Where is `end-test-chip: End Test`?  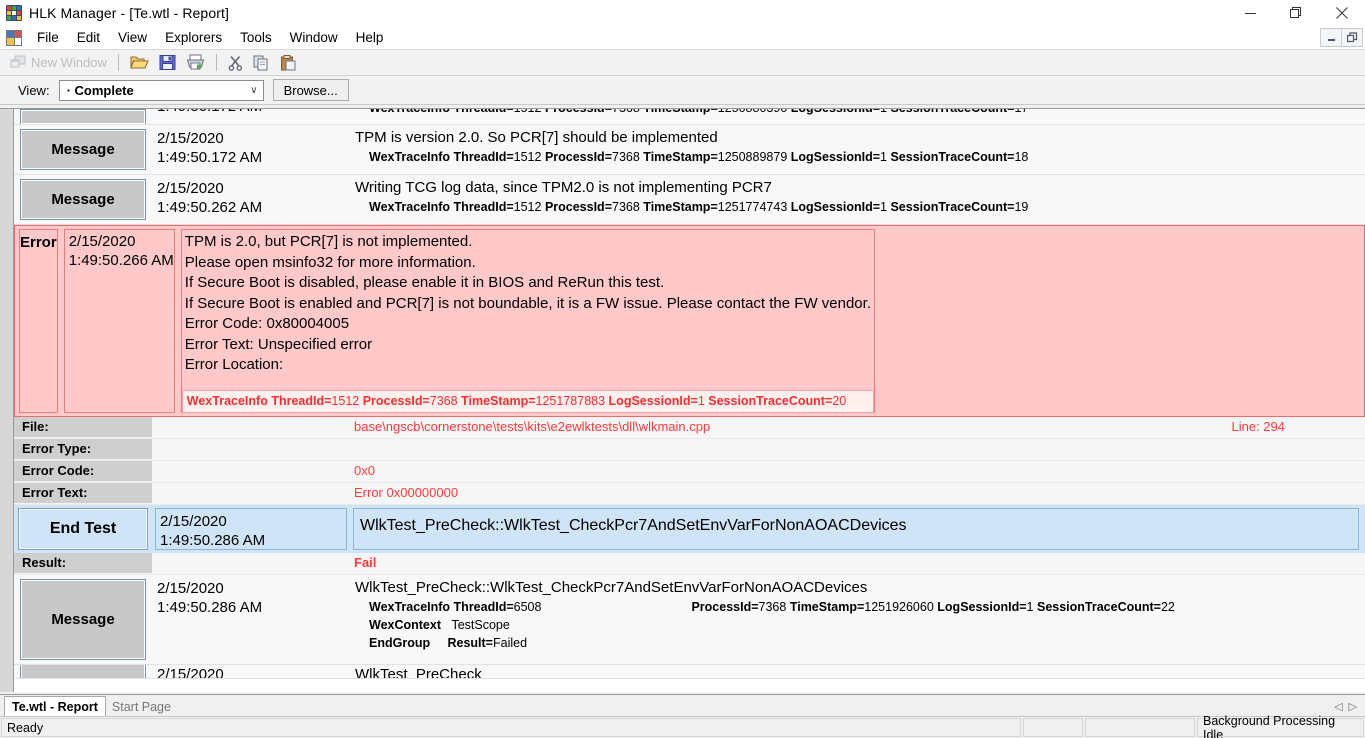 end-test-chip: End Test is located at coordinates (83, 529).